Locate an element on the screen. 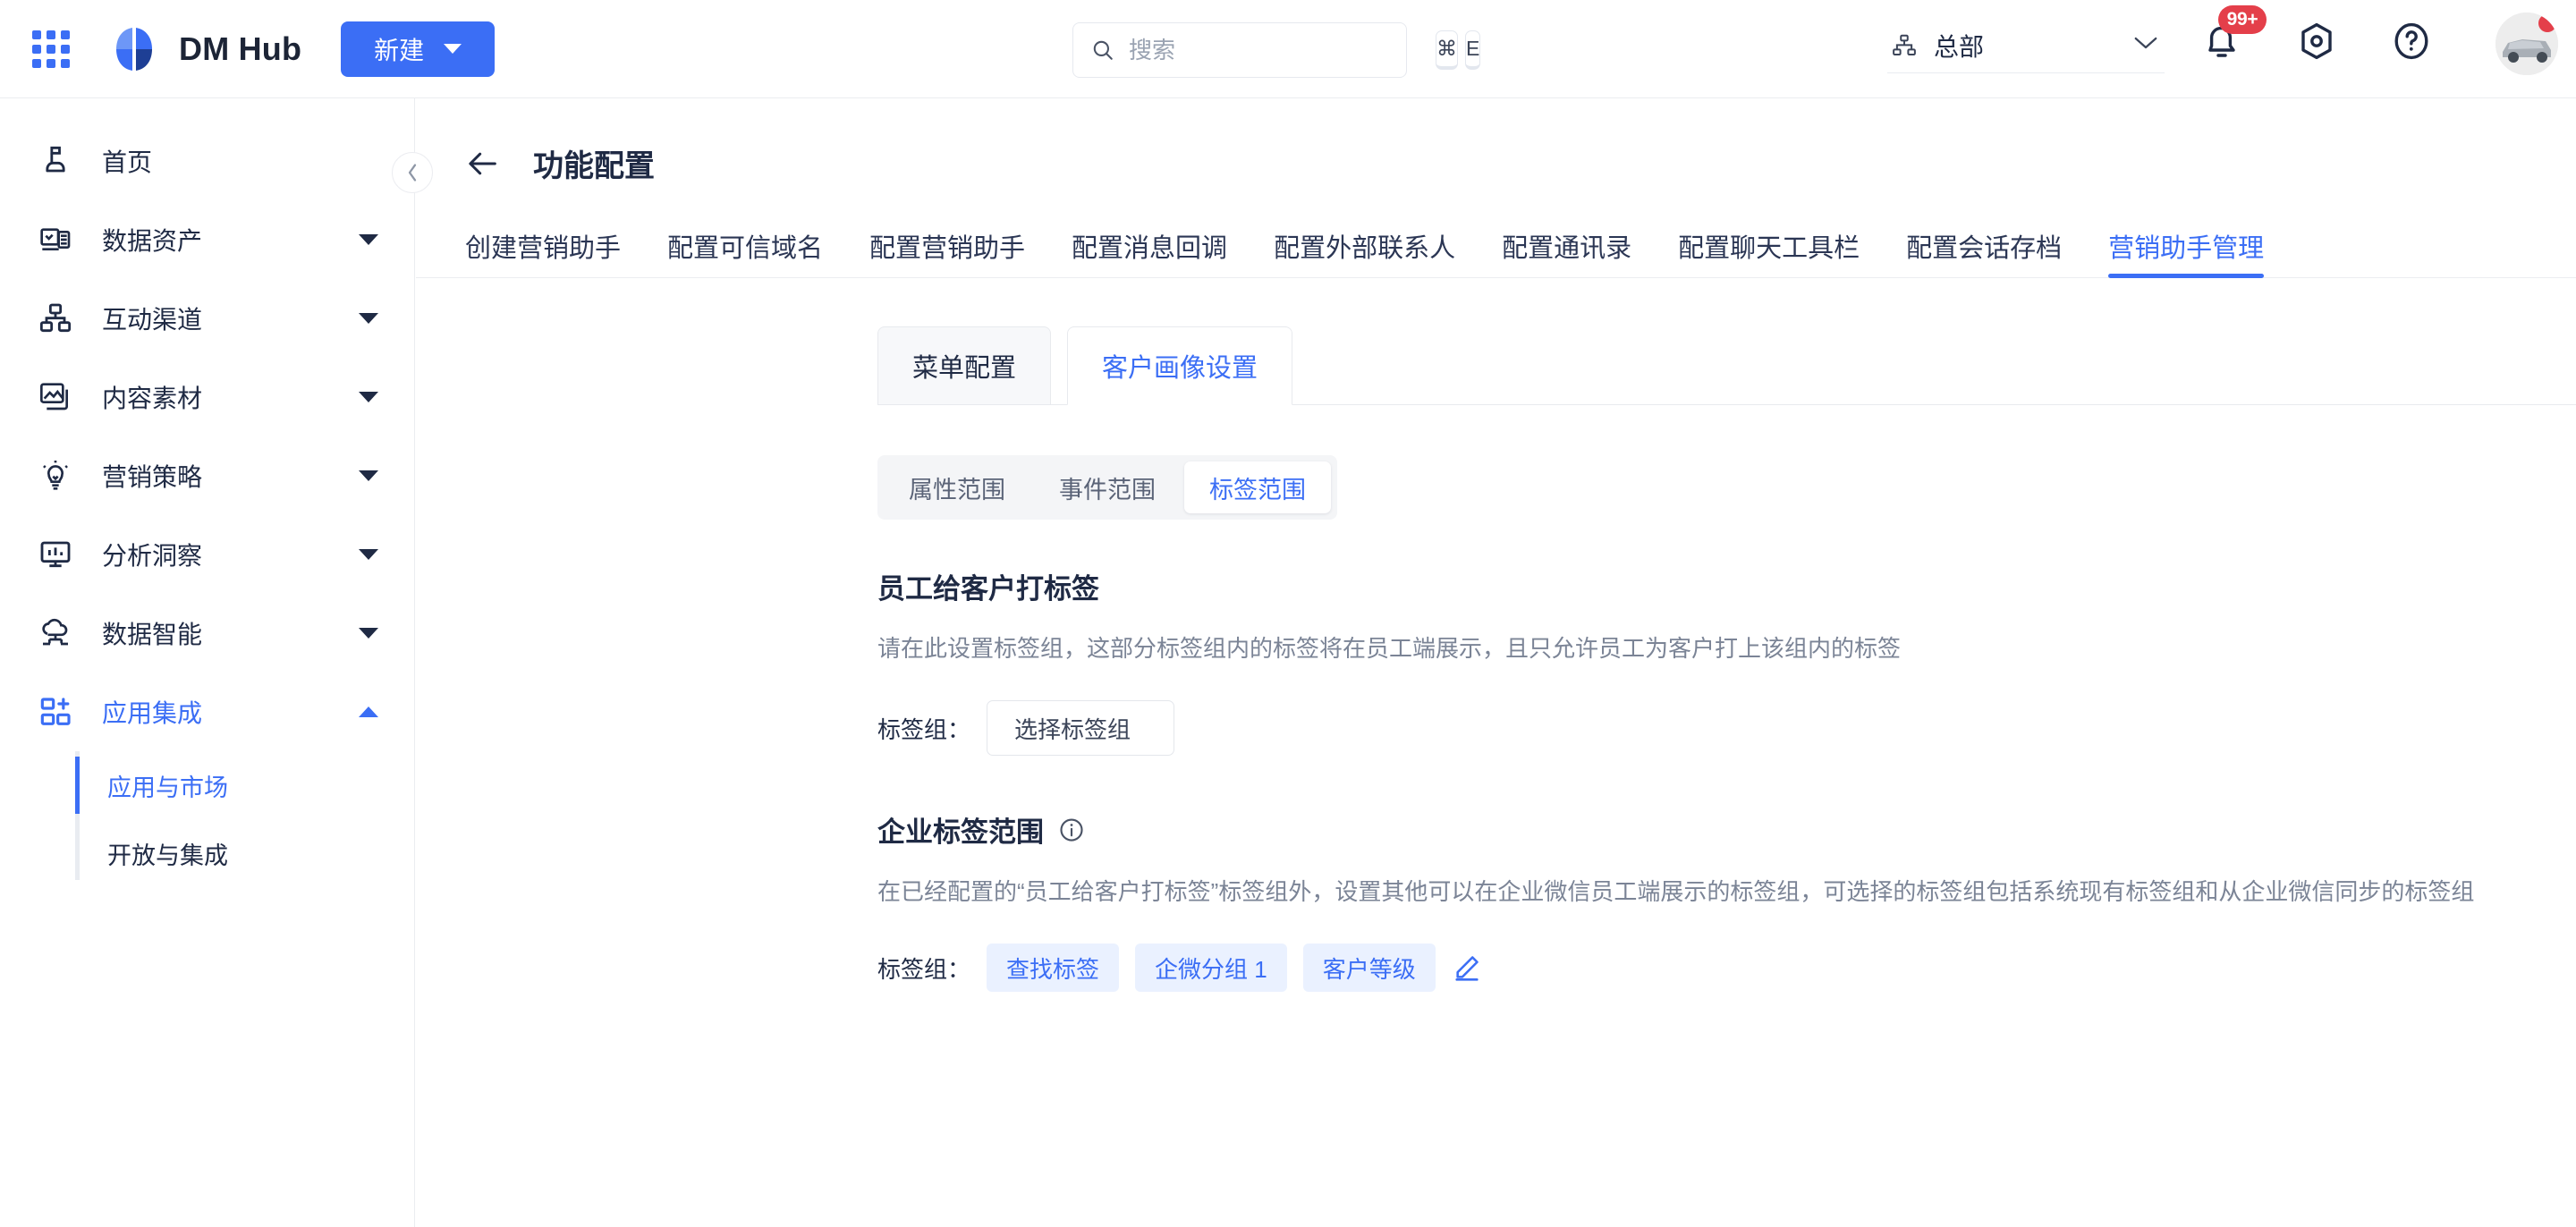 Image resolution: width=2576 pixels, height=1227 pixels. data-assets-icon is located at coordinates (55, 240).